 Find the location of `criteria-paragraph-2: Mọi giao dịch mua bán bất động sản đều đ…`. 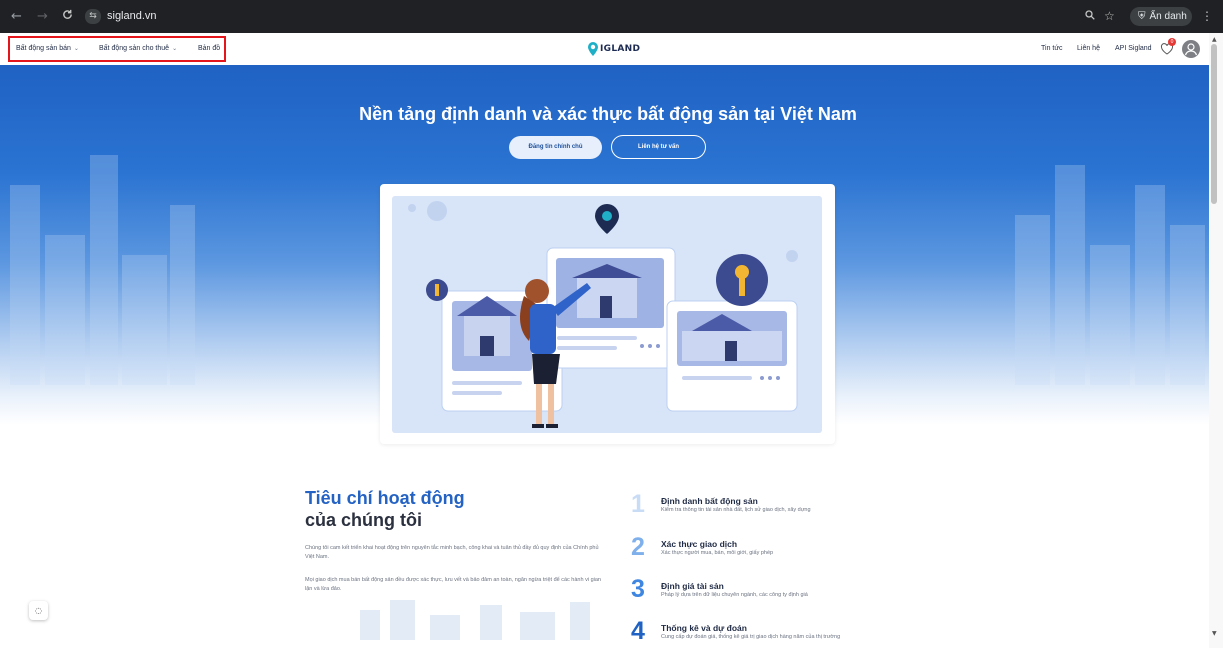

criteria-paragraph-2: Mọi giao dịch mua bán bất động sản đều đ… is located at coordinates (453, 584).